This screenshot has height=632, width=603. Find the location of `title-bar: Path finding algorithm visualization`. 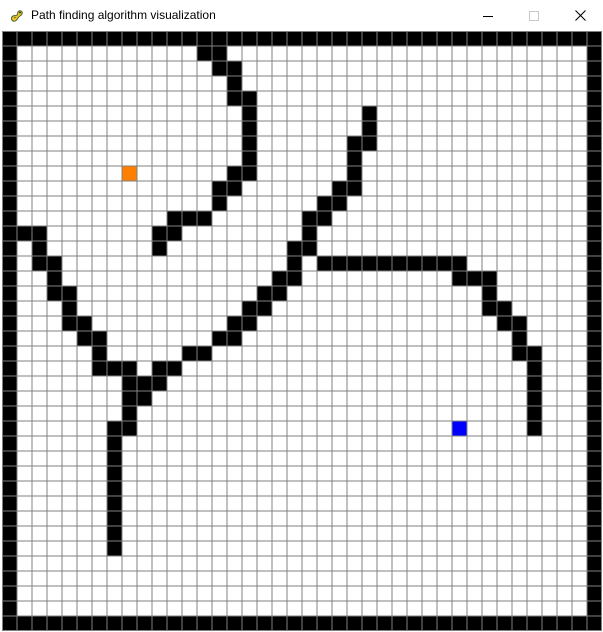

title-bar: Path finding algorithm visualization is located at coordinates (301, 15).